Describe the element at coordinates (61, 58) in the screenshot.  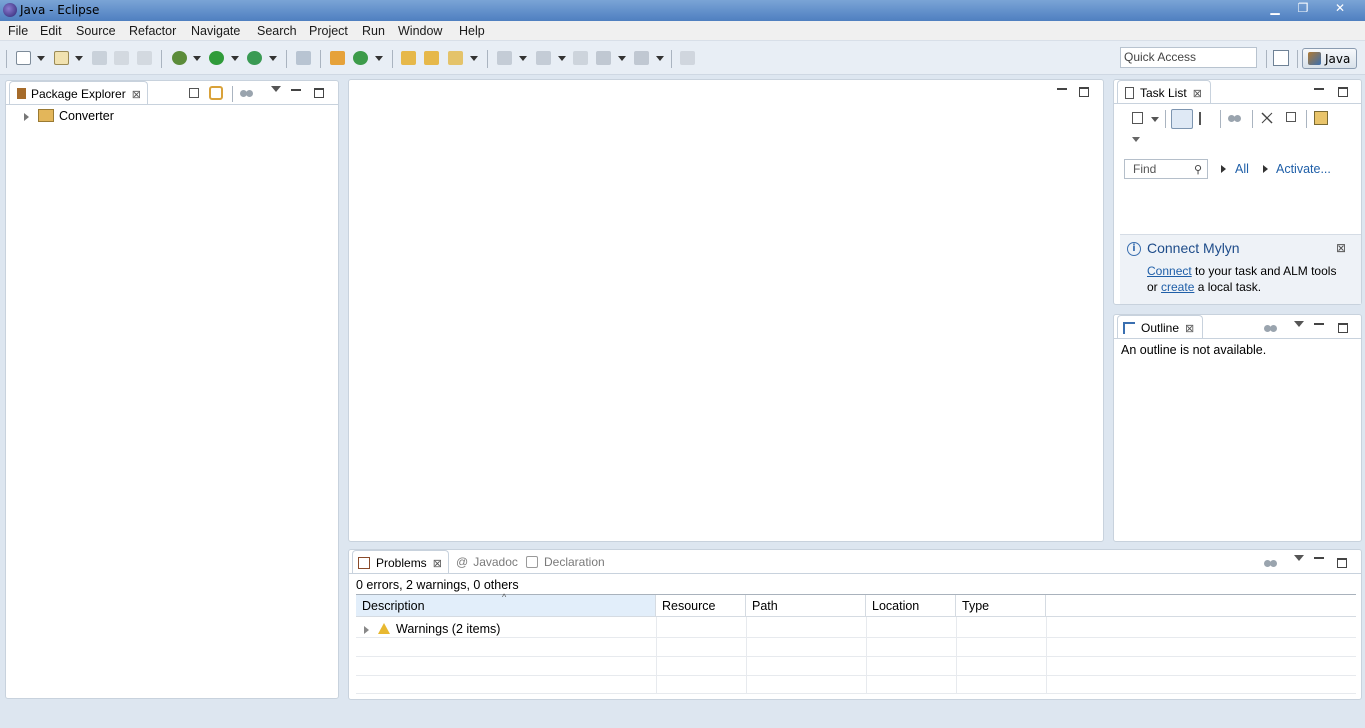
I see `new-java-project-icon` at that location.